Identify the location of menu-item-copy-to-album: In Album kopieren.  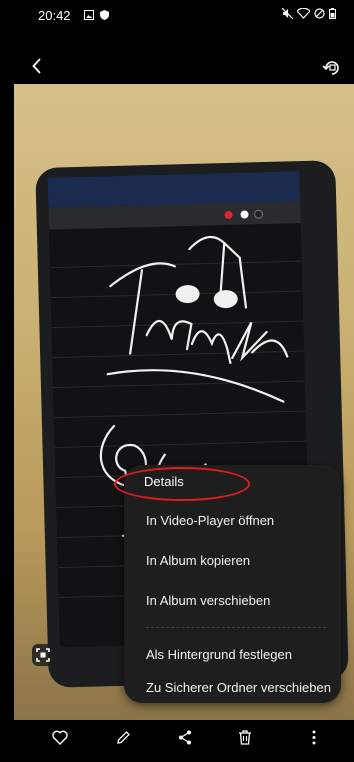
(232, 561).